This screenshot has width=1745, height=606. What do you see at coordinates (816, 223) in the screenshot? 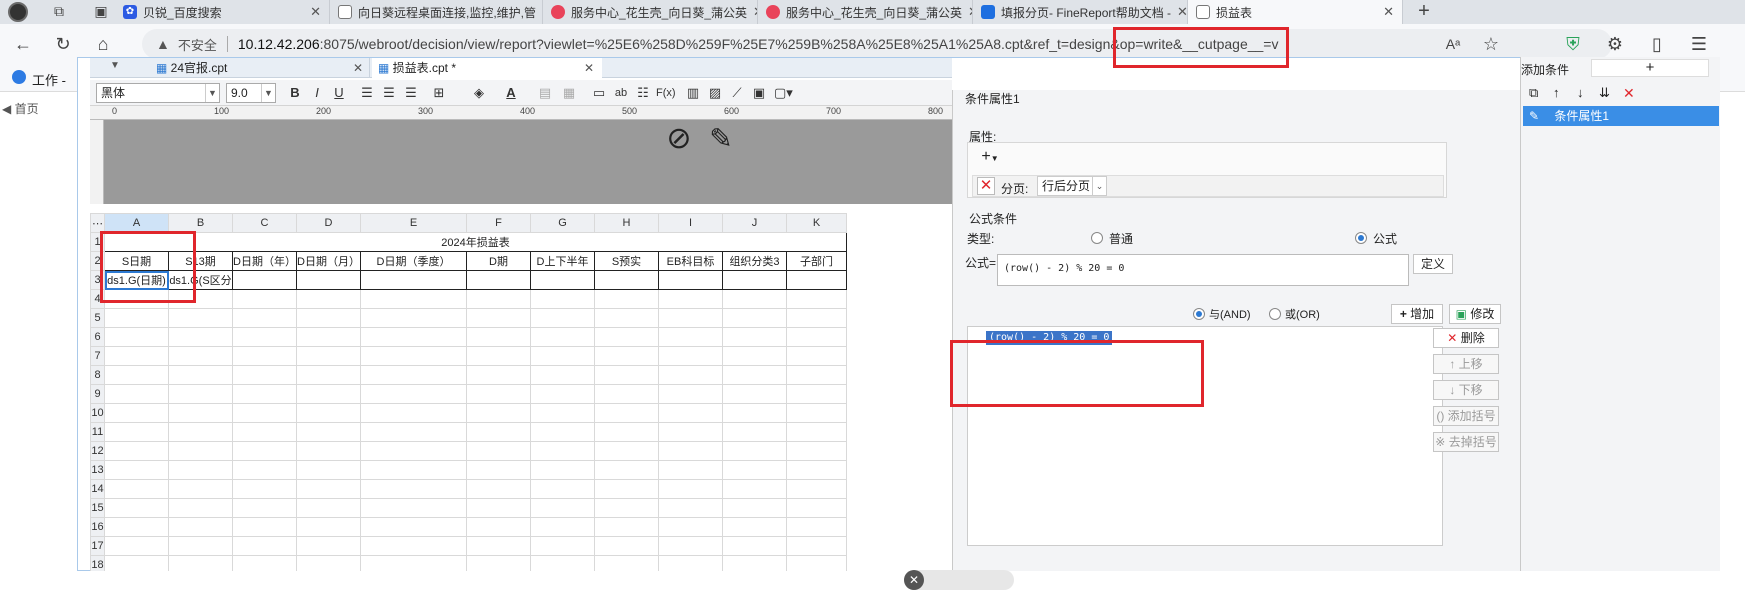
I see `column-header-k: K` at bounding box center [816, 223].